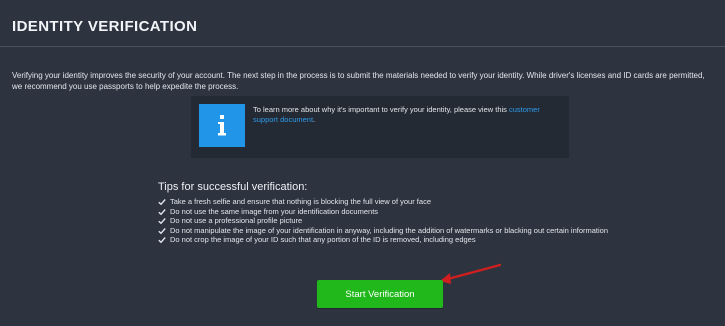  What do you see at coordinates (362, 46) in the screenshot?
I see `title-divider` at bounding box center [362, 46].